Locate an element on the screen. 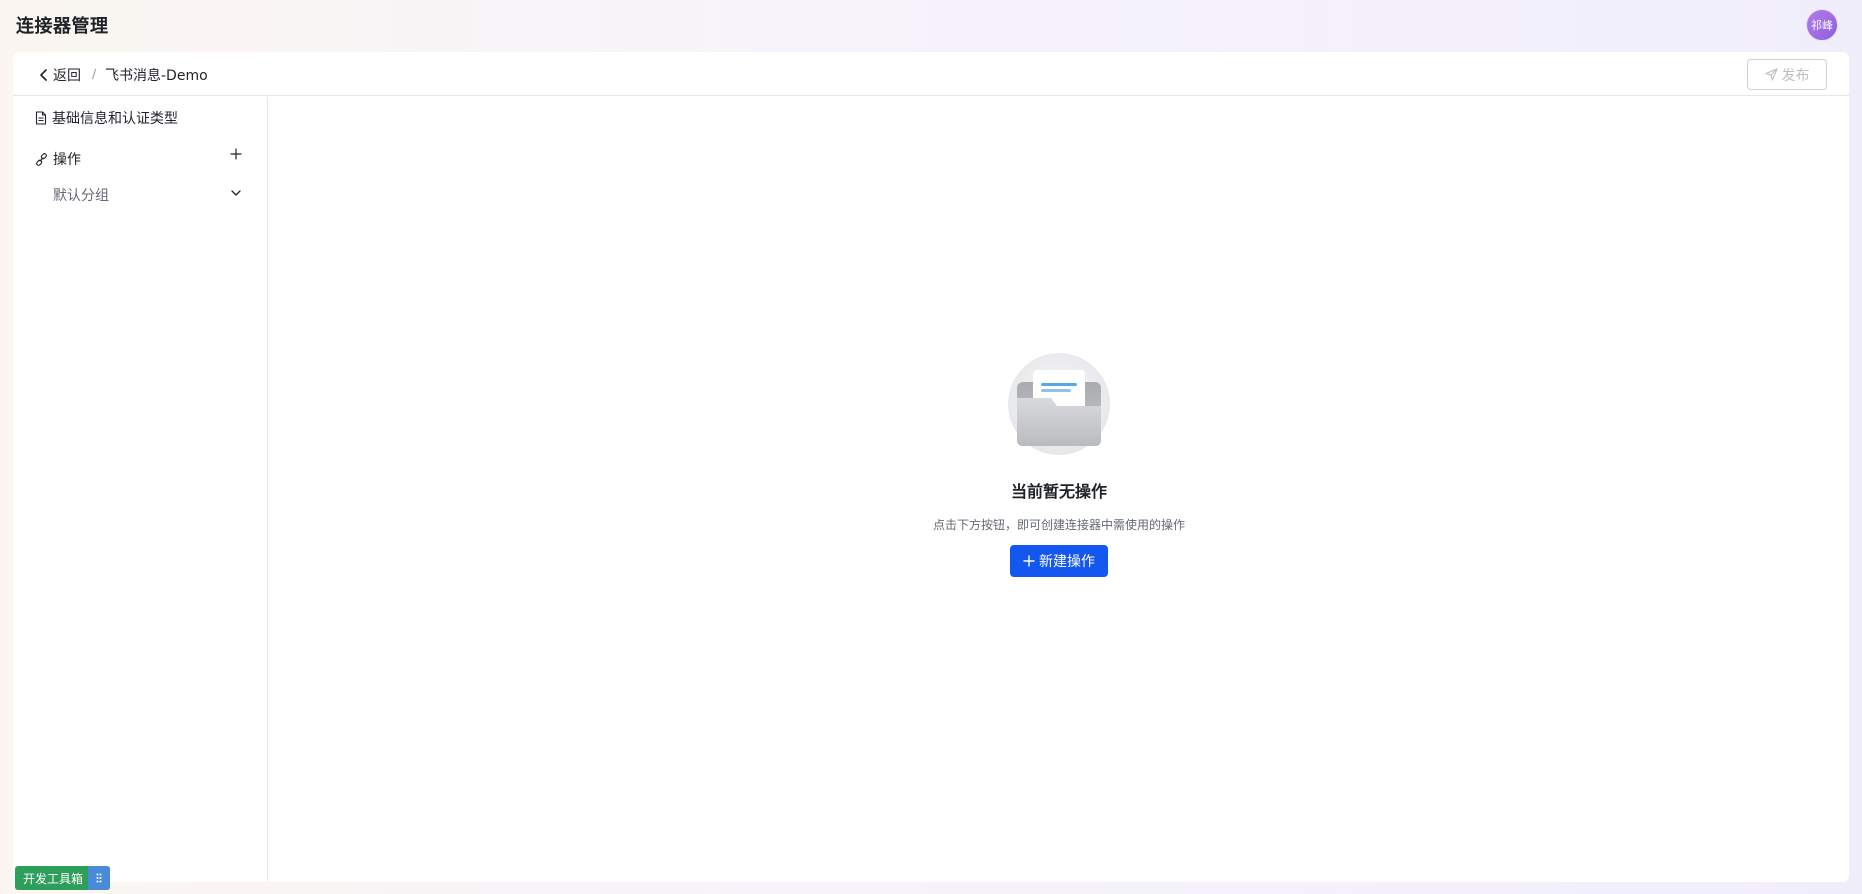 This screenshot has height=894, width=1862. sidebar: 基础信息和认证类型 操作 默认分组 is located at coordinates (140, 489).